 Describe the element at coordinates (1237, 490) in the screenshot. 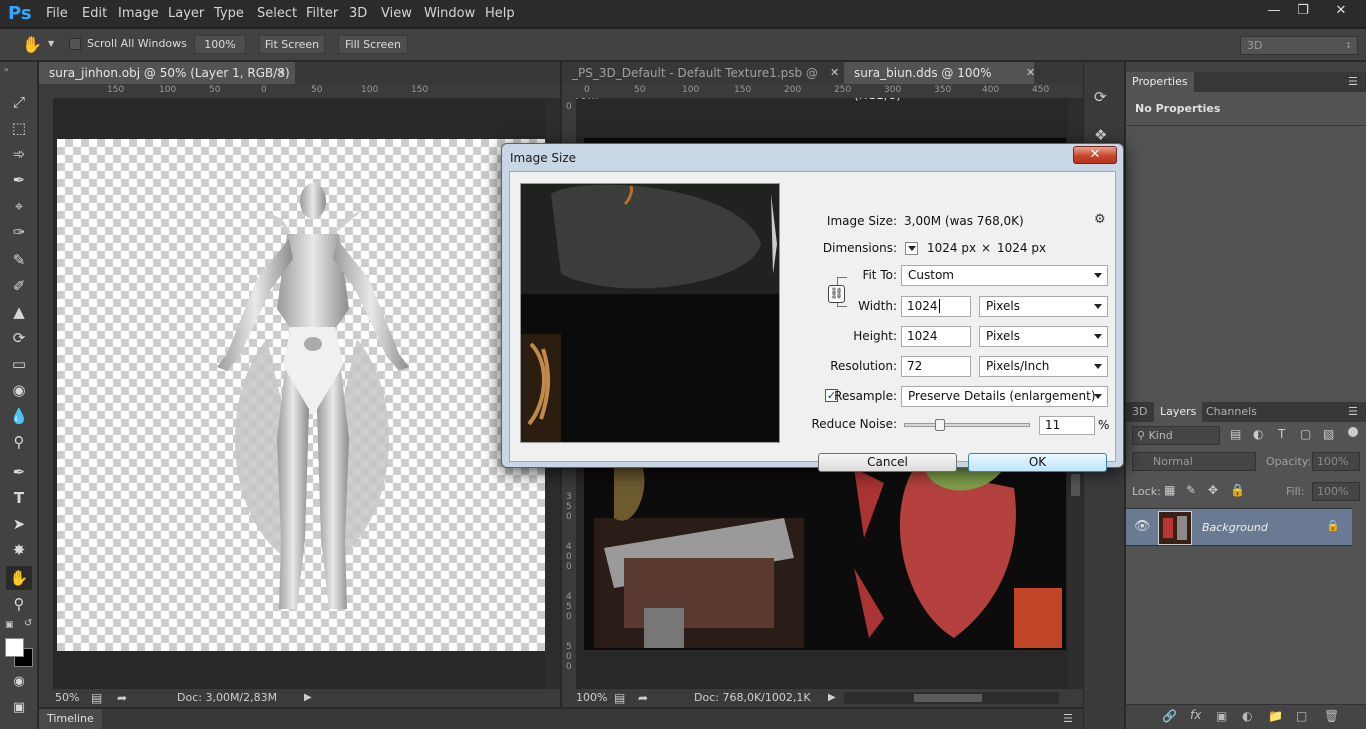

I see `lock-all-icon: 🔒` at that location.